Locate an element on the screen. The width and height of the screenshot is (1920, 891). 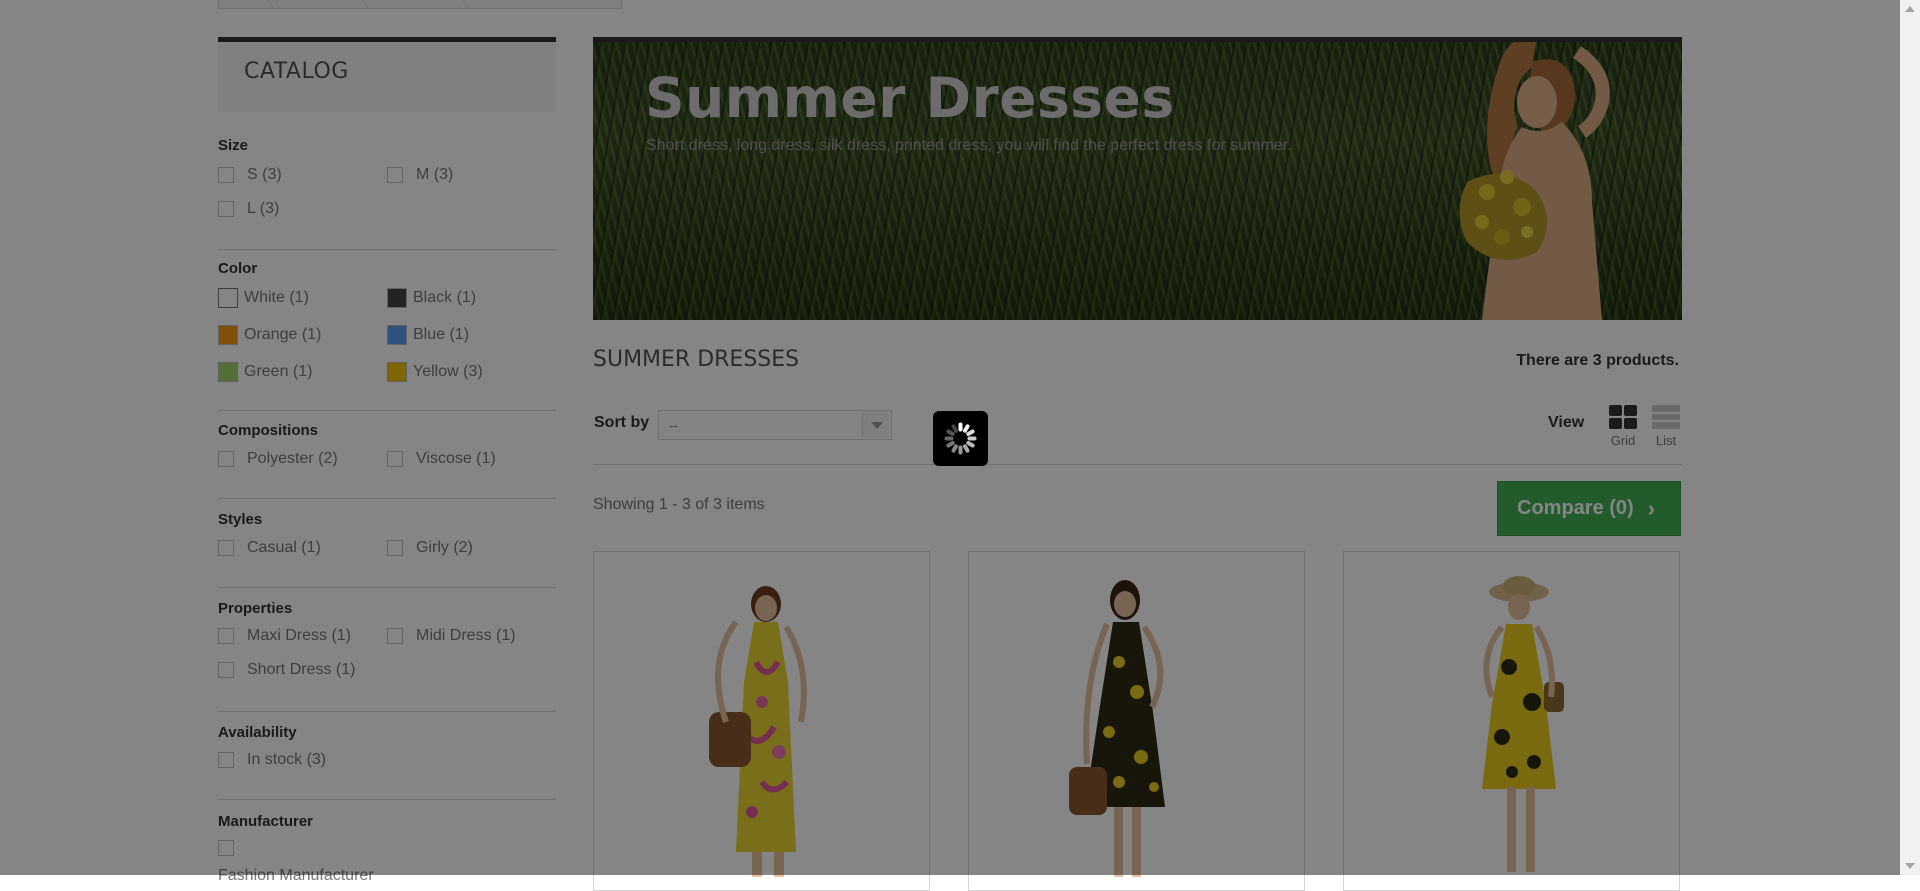
spinner-icon is located at coordinates (960, 438).